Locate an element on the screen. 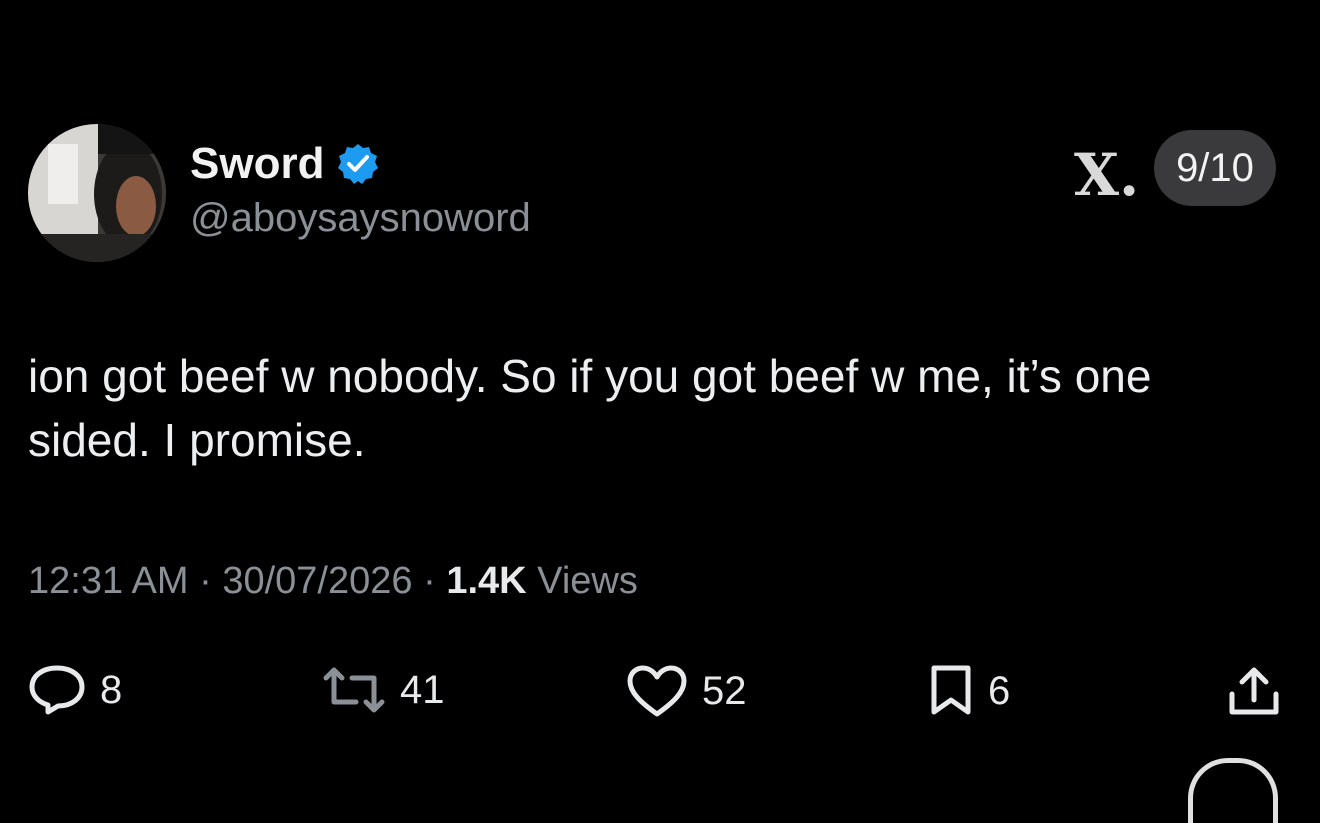 The height and width of the screenshot is (823, 1320). repost-icon is located at coordinates (354, 690).